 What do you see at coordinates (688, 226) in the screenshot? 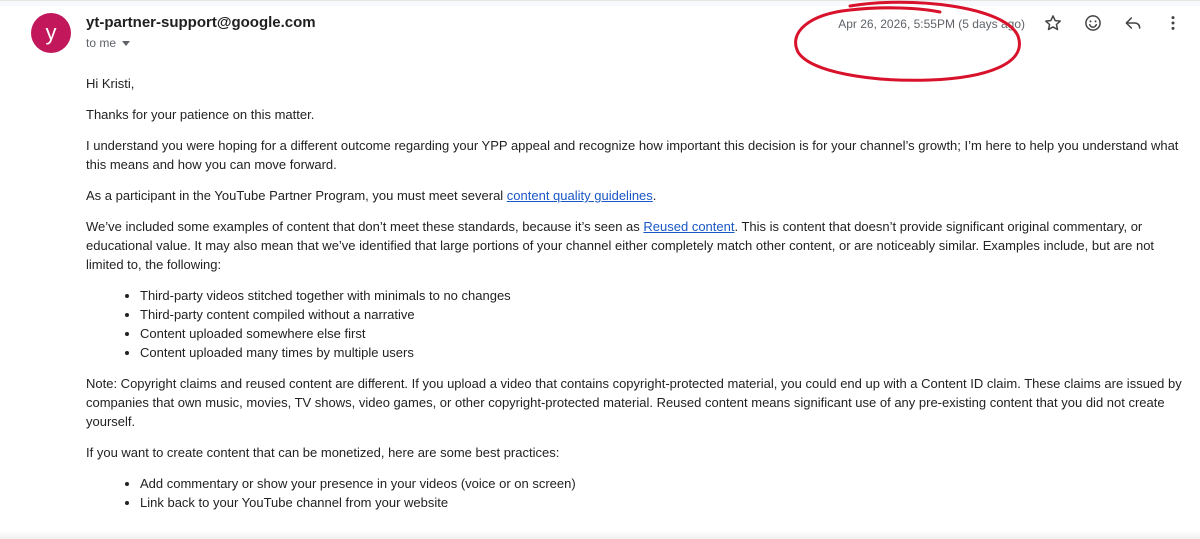
I see `reused-content-link: Reused content` at bounding box center [688, 226].